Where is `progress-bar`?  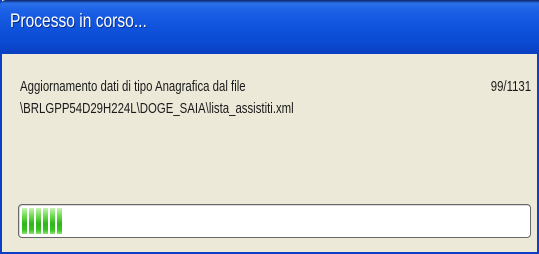 progress-bar is located at coordinates (274, 221).